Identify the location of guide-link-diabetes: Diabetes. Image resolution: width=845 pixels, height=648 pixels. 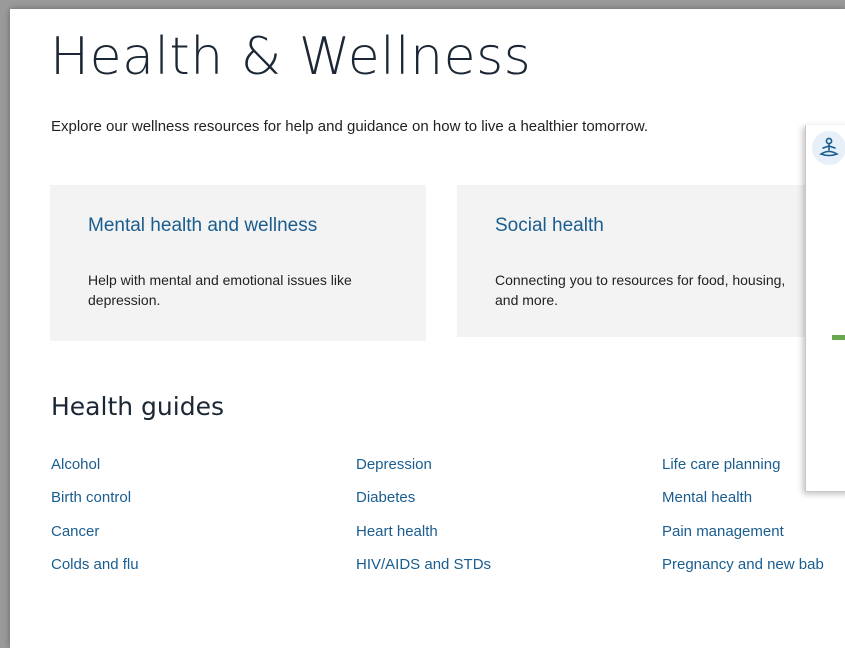
(385, 497).